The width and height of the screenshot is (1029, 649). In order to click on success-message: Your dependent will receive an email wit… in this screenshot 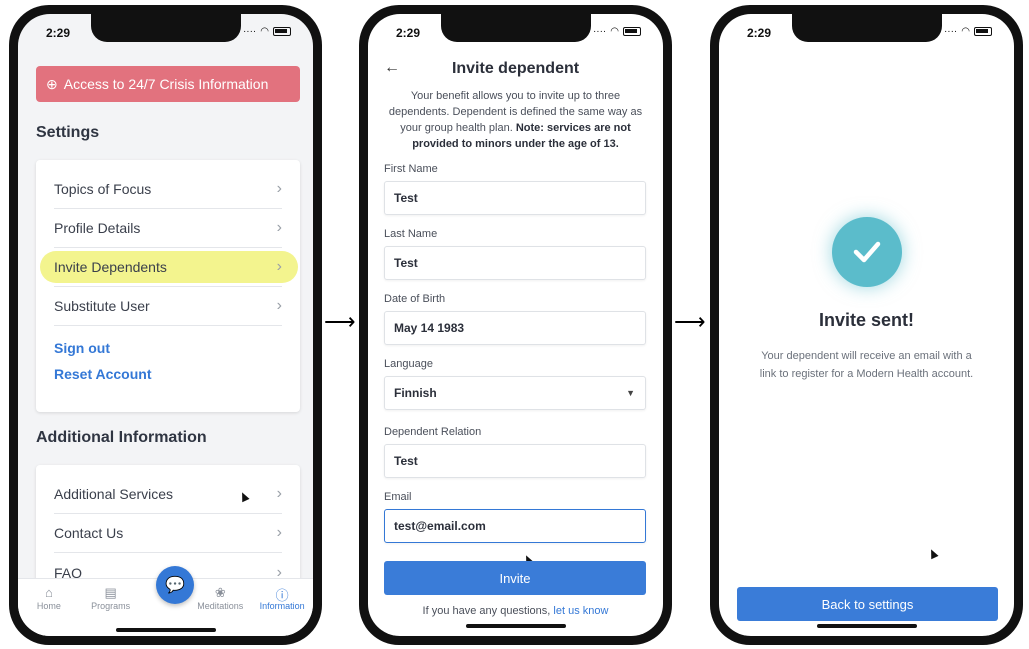, I will do `click(866, 365)`.